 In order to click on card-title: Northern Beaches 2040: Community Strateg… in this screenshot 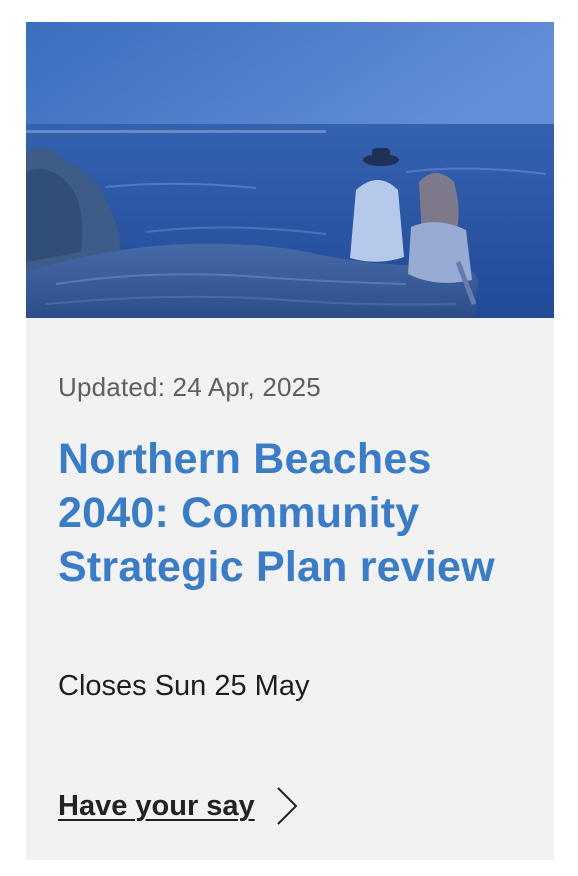, I will do `click(288, 513)`.